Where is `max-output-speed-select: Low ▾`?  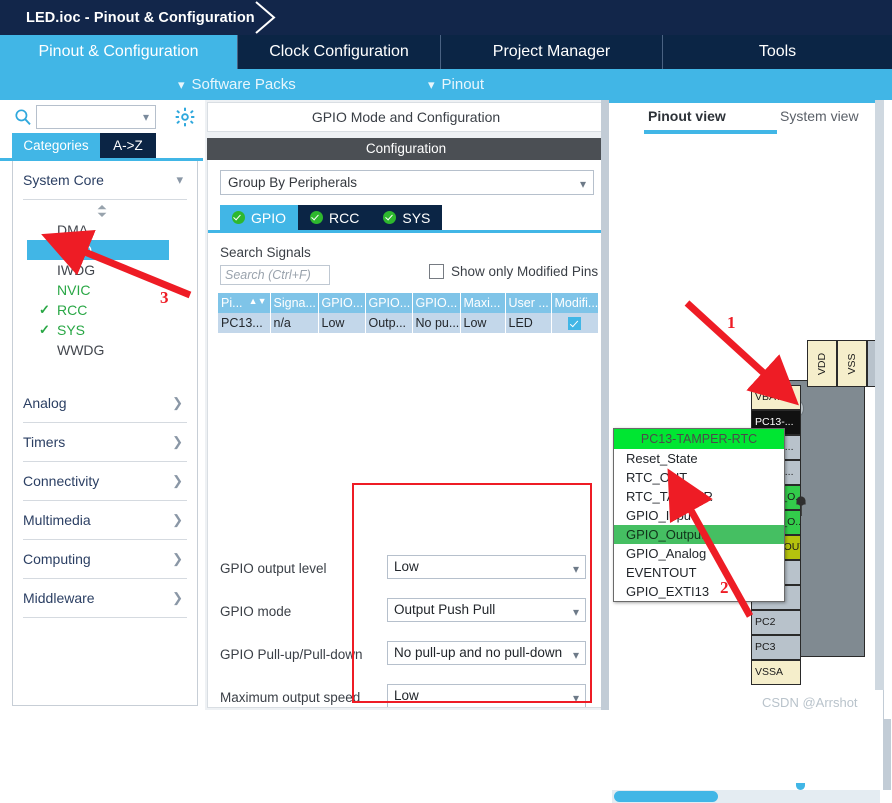
max-output-speed-select: Low ▾ is located at coordinates (486, 695).